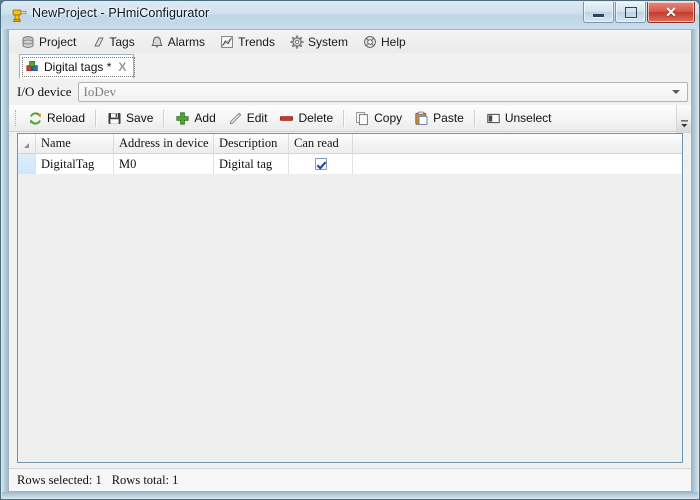 The image size is (700, 500). Describe the element at coordinates (251, 164) in the screenshot. I see `cell-description: Digital tag` at that location.